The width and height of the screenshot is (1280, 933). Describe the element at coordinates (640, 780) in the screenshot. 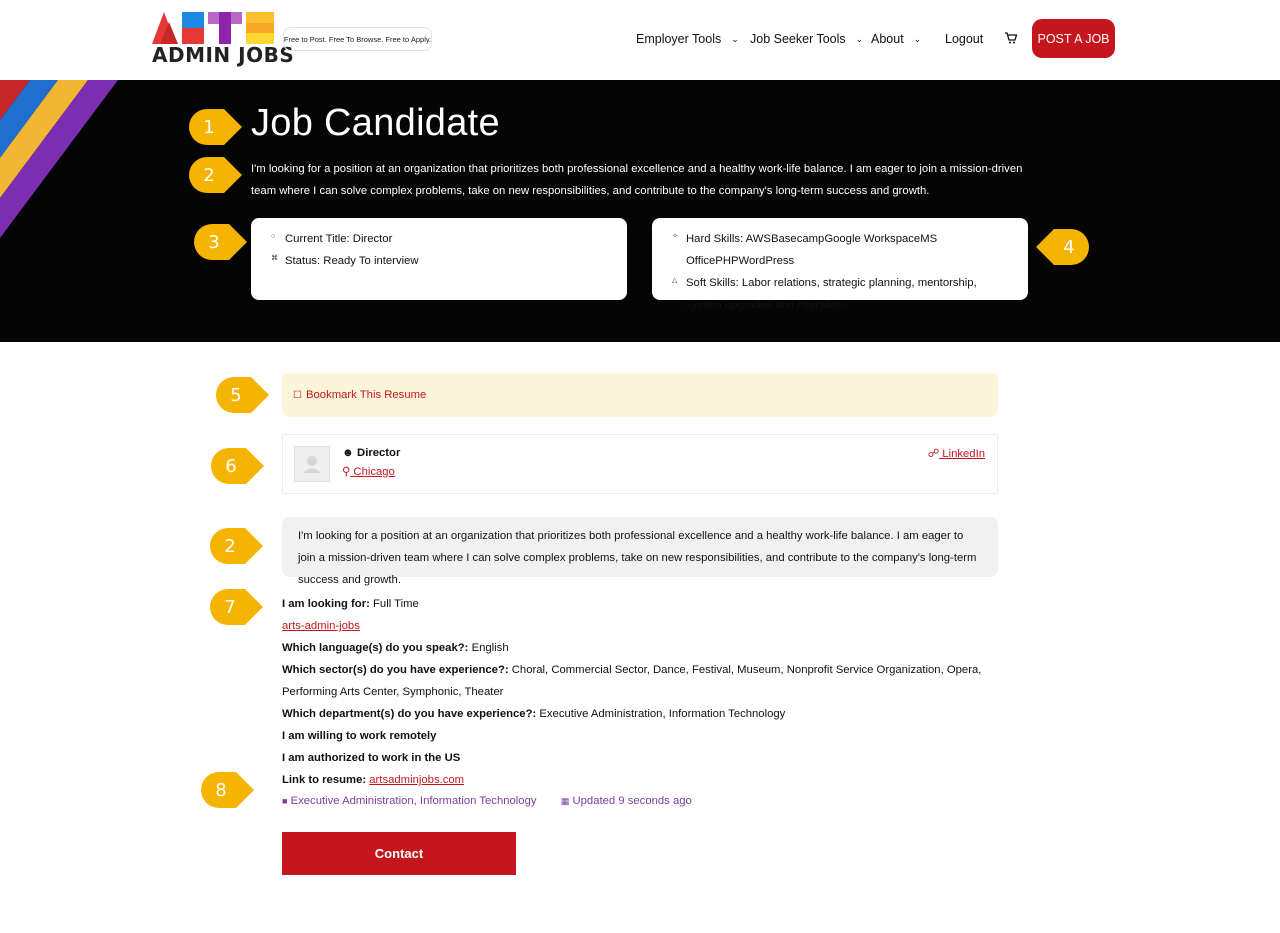

I see `resume-row: Link to resume: artsadminjobs.com` at that location.